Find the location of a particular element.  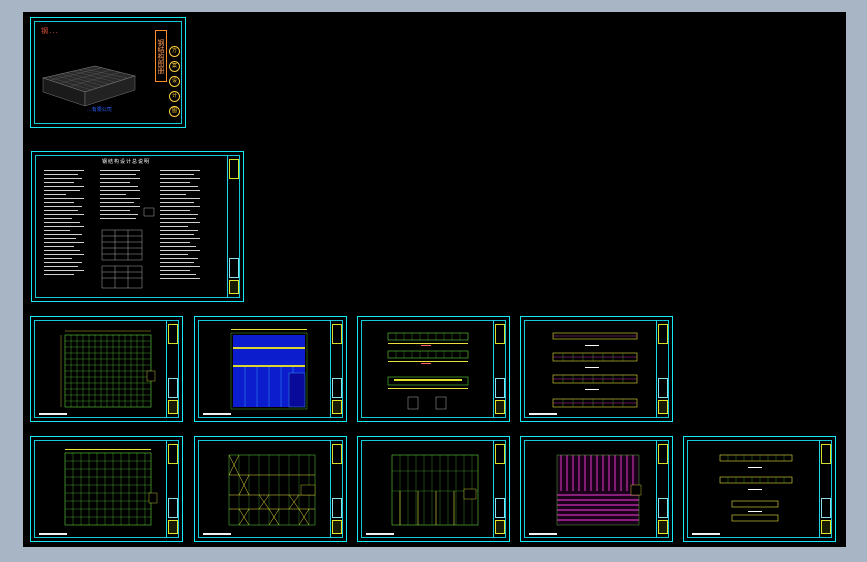

notes-title: 钢结构设计总说明 is located at coordinates (126, 162).